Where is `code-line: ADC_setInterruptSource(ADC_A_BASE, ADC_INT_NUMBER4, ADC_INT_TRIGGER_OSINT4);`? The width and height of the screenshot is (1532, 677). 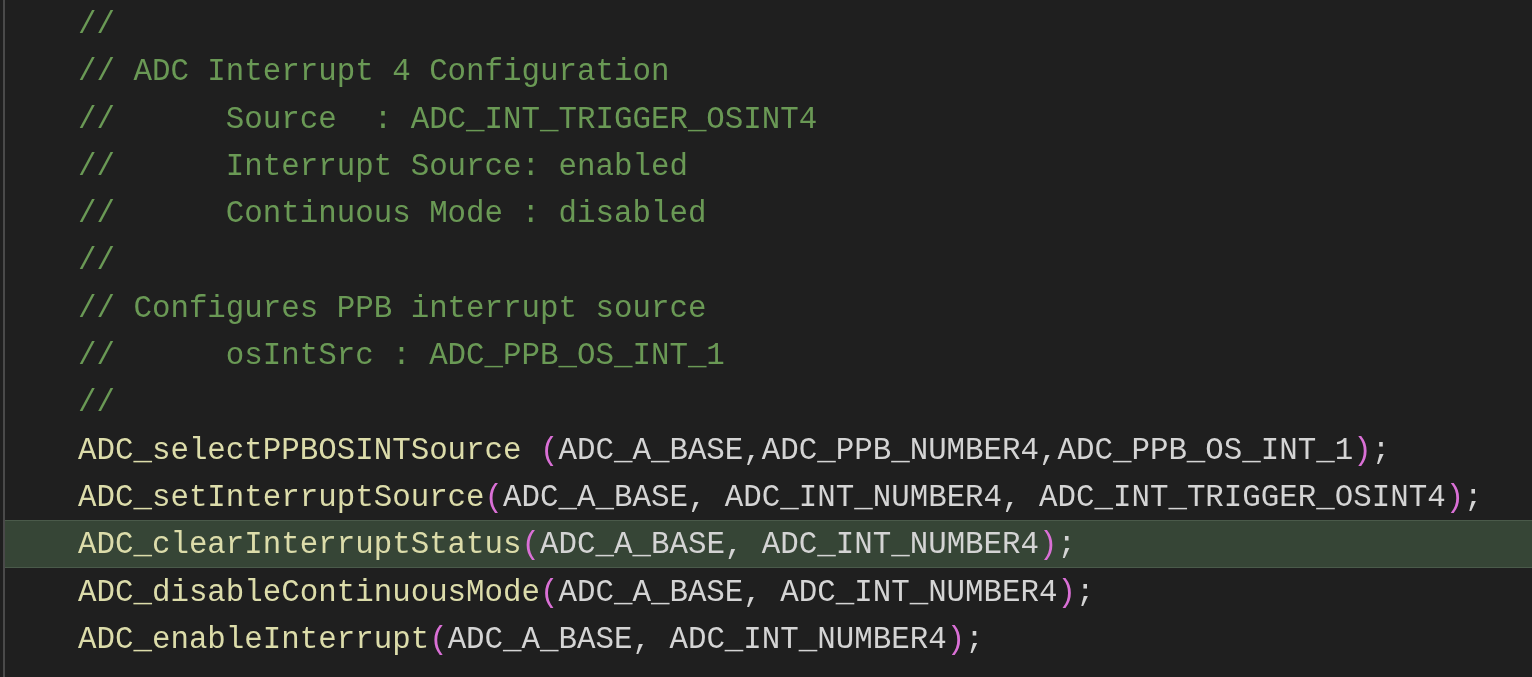
code-line: ADC_setInterruptSource(ADC_A_BASE, ADC_INT_NUMBER4, ADC_INT_TRIGGER_OSINT4); is located at coordinates (780, 497).